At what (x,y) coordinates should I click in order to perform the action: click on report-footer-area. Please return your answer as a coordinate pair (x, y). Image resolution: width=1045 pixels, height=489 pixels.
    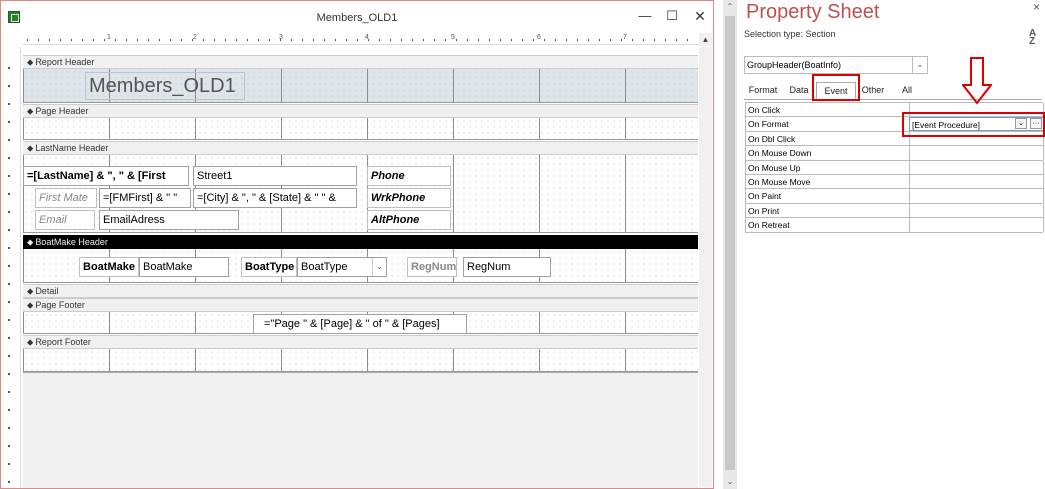
    Looking at the image, I should click on (360, 360).